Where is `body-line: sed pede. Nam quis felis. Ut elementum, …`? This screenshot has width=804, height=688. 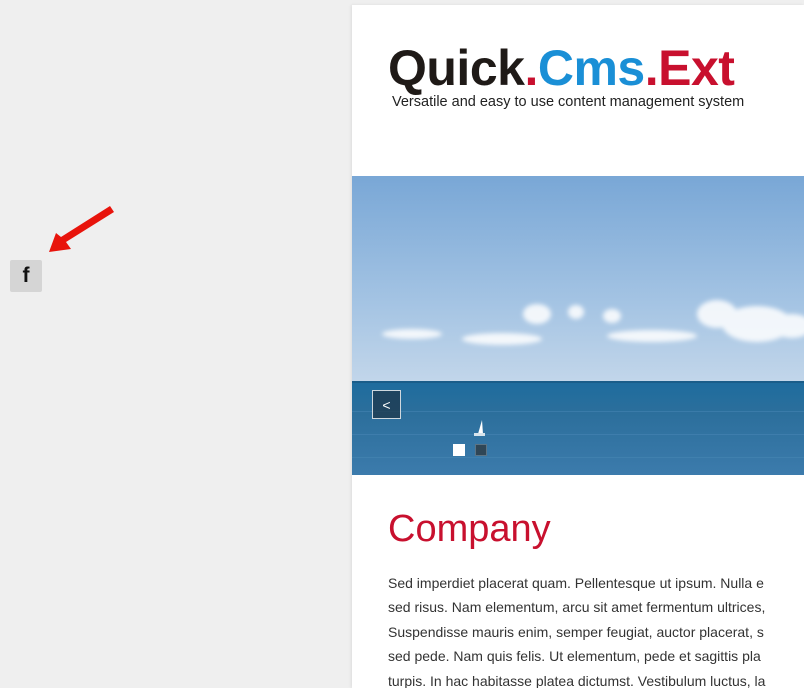
body-line: sed pede. Nam quis felis. Ut elementum, … is located at coordinates (574, 656).